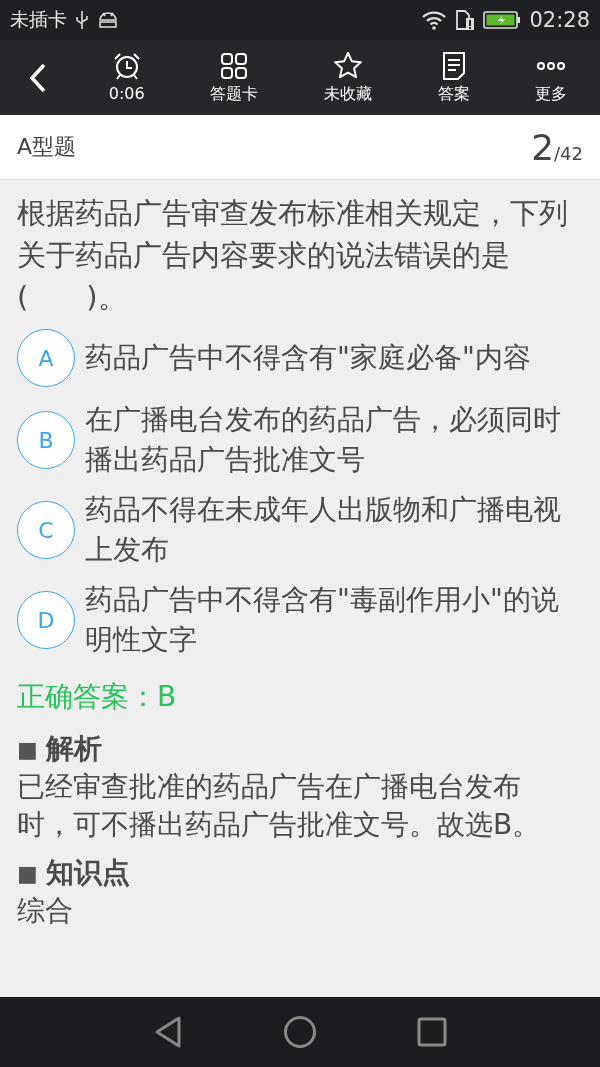  I want to click on toolbar-button: 答题卡, so click(234, 77).